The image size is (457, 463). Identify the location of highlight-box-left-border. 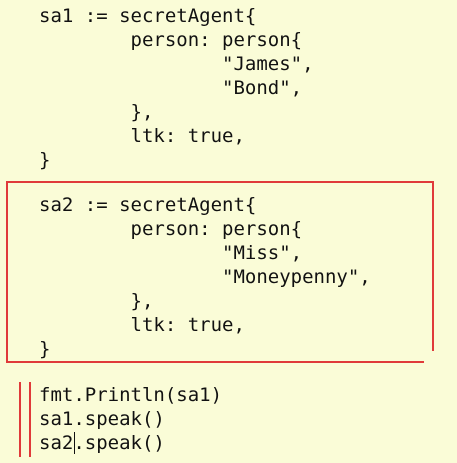
(7, 272).